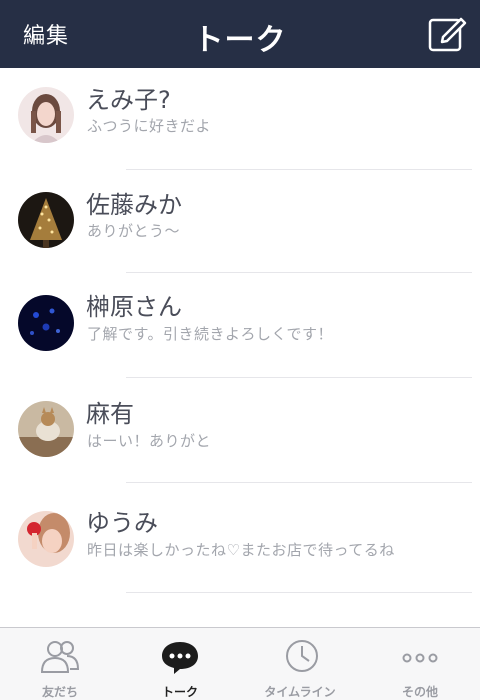 The image size is (480, 700). I want to click on chat-bubble-icon, so click(180, 658).